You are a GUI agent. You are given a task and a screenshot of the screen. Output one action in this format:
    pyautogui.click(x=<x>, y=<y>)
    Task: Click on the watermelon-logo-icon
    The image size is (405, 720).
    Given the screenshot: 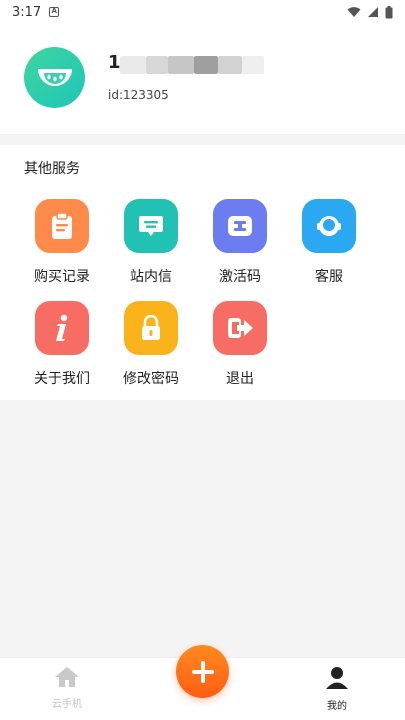 What is the action you would take?
    pyautogui.click(x=54, y=77)
    